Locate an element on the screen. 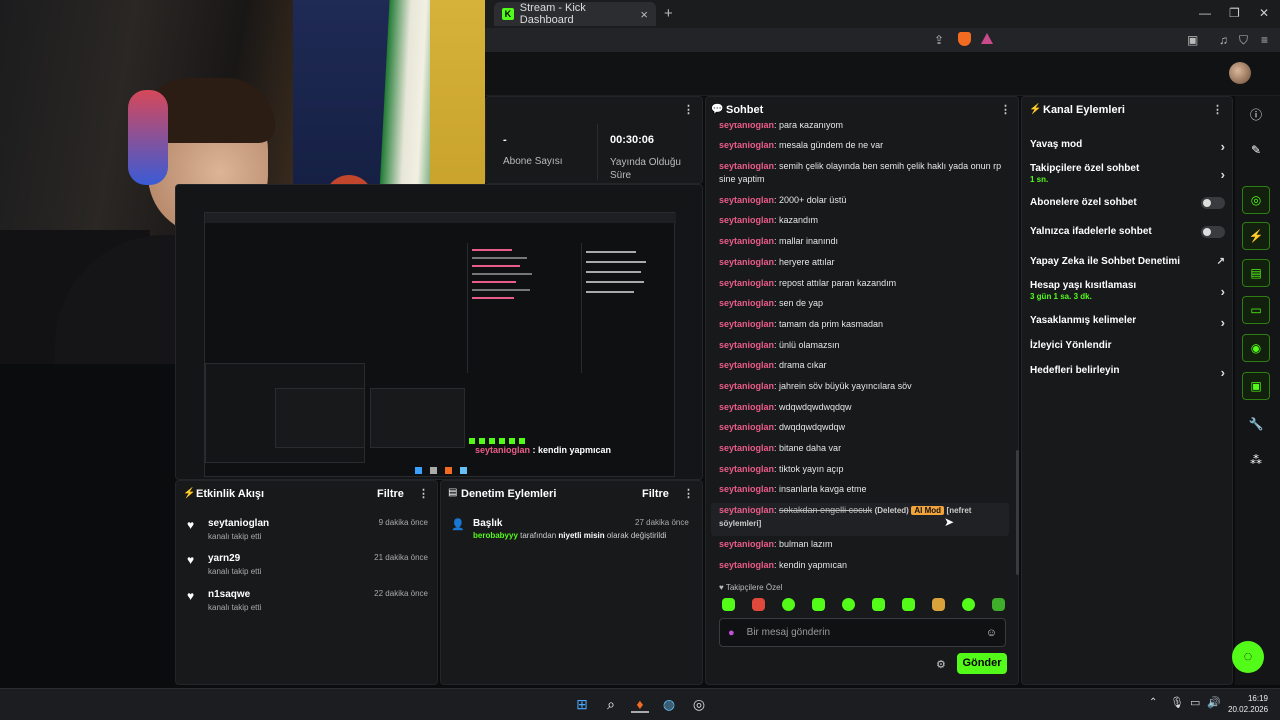  goals-row: Hedefleri belirleyin › is located at coordinates (1127, 372).